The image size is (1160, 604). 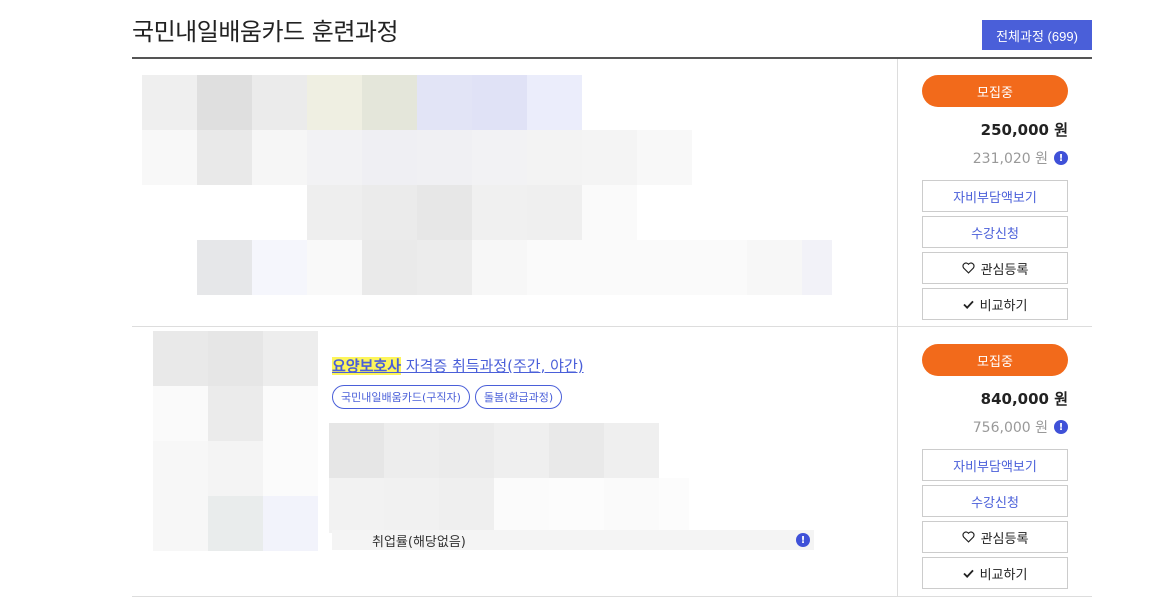 I want to click on compare-label: 비교하기, so click(x=1003, y=574).